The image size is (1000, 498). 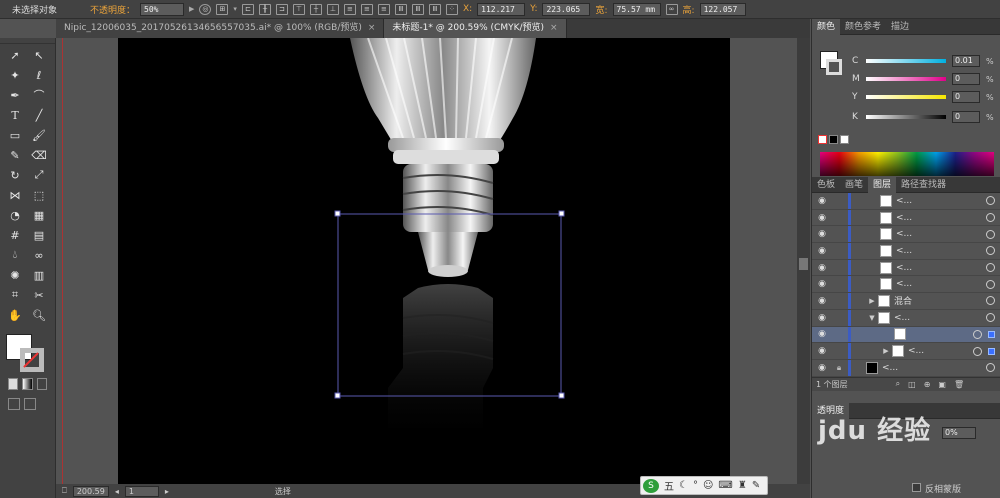 I want to click on color-spectrum, so click(x=907, y=164).